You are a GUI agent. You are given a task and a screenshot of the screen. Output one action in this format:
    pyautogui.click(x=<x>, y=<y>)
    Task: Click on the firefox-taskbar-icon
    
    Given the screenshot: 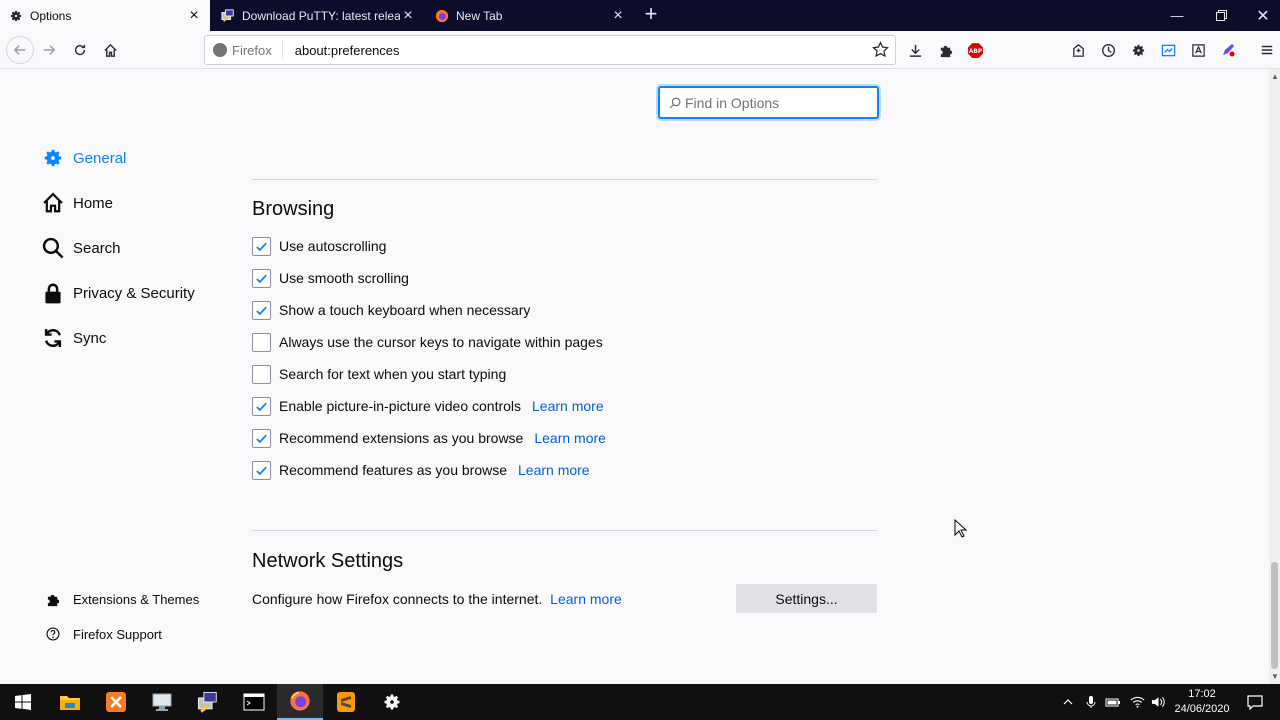 What is the action you would take?
    pyautogui.click(x=300, y=702)
    